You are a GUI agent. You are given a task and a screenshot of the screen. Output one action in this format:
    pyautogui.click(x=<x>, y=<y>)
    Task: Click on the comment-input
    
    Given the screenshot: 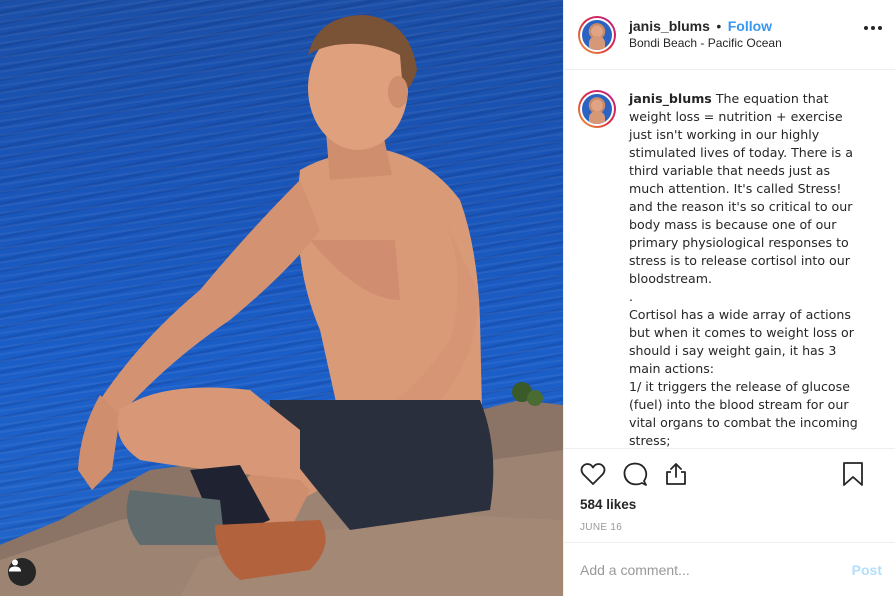 What is the action you would take?
    pyautogui.click(x=716, y=569)
    